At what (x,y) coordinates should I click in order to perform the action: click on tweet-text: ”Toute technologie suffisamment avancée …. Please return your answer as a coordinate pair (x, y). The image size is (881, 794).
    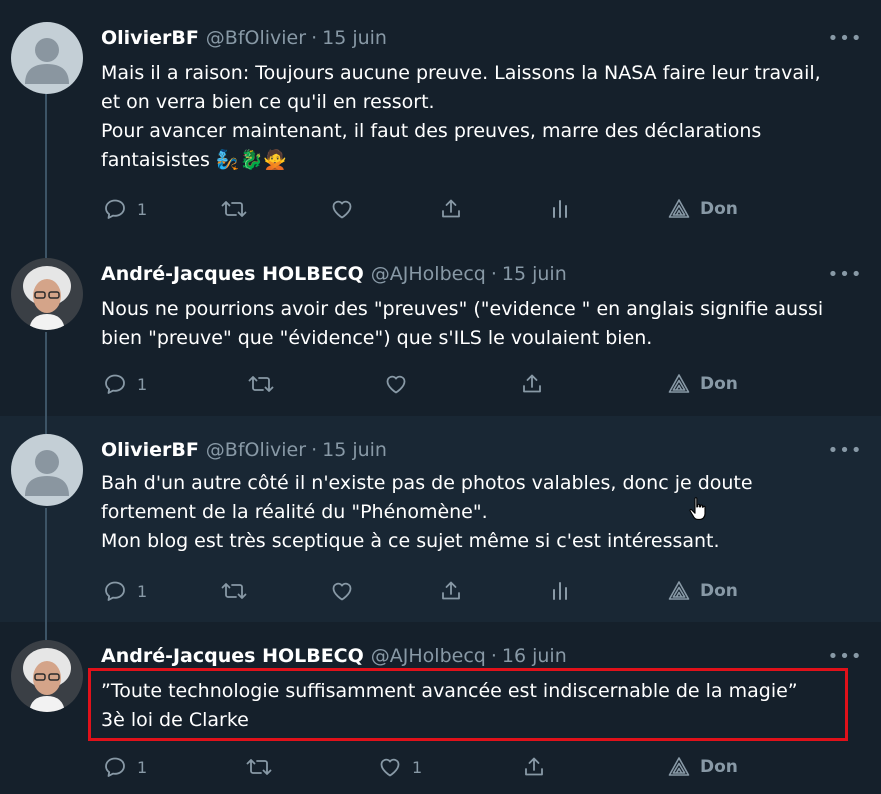
    Looking at the image, I should click on (481, 706).